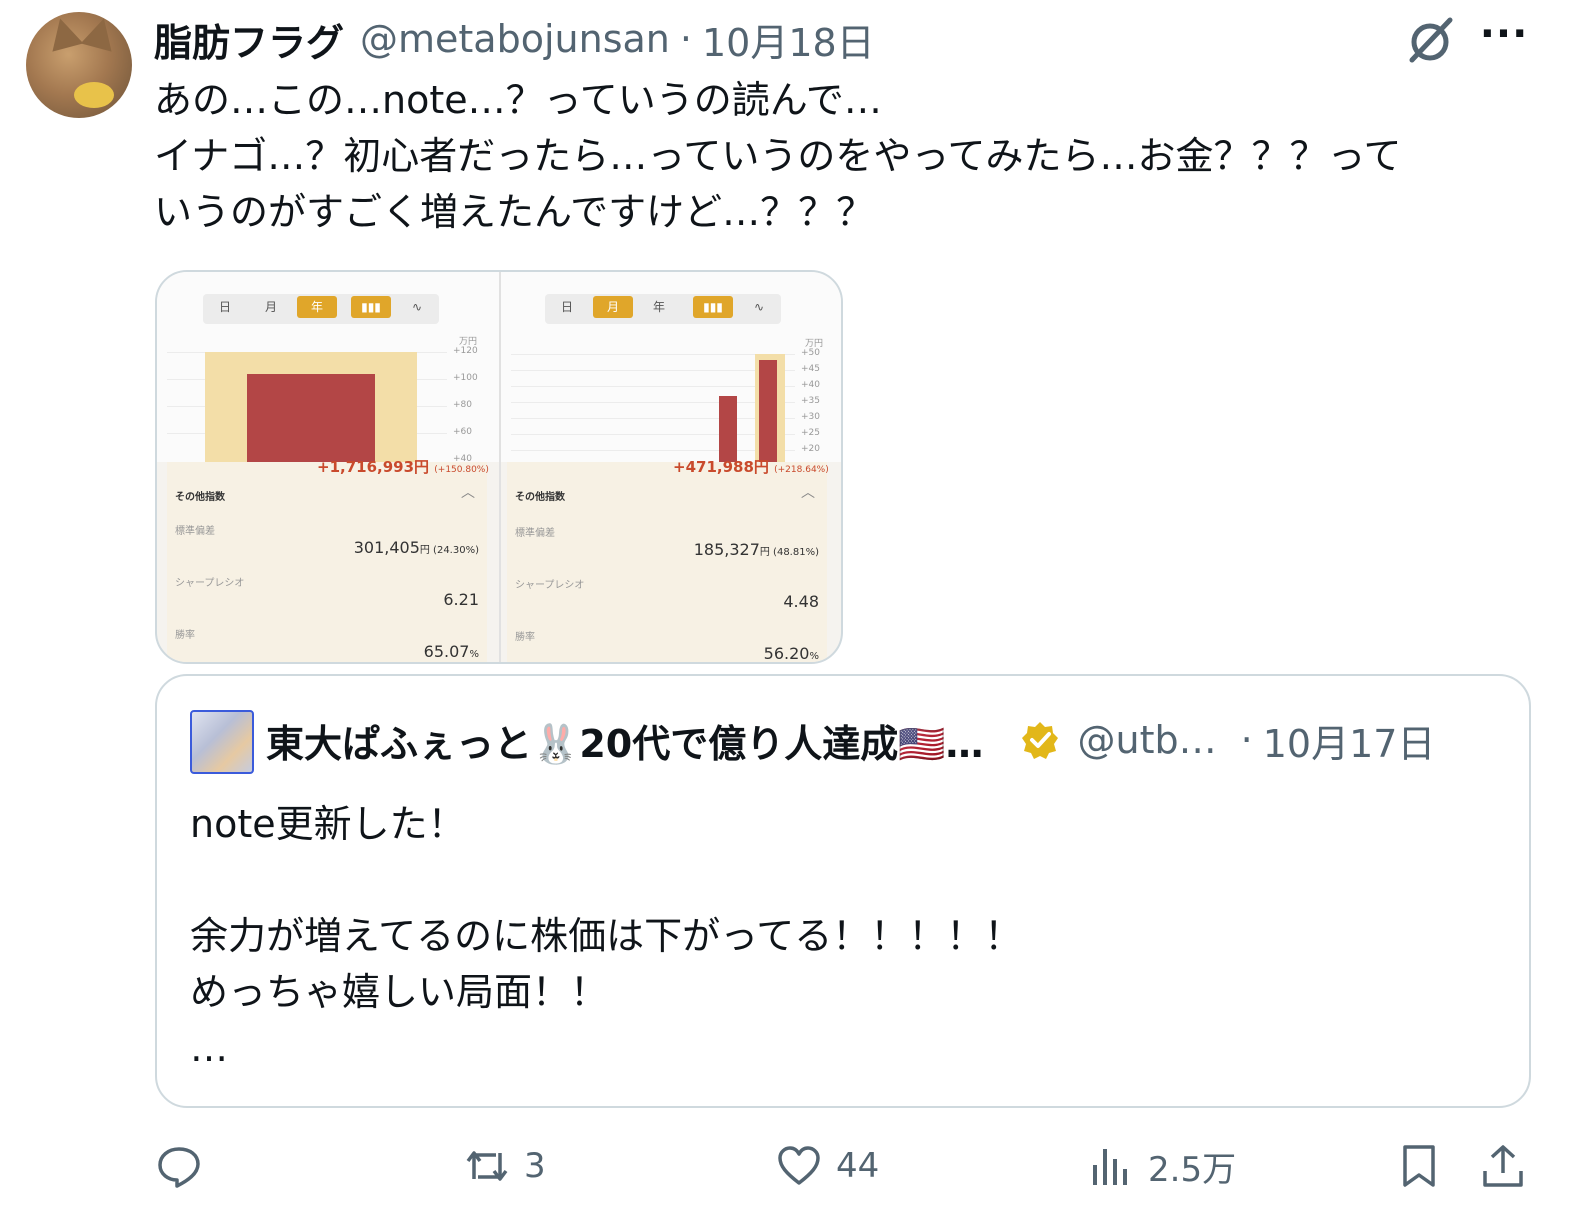 The height and width of the screenshot is (1224, 1586). Describe the element at coordinates (535, 1166) in the screenshot. I see `repost-count: 3` at that location.